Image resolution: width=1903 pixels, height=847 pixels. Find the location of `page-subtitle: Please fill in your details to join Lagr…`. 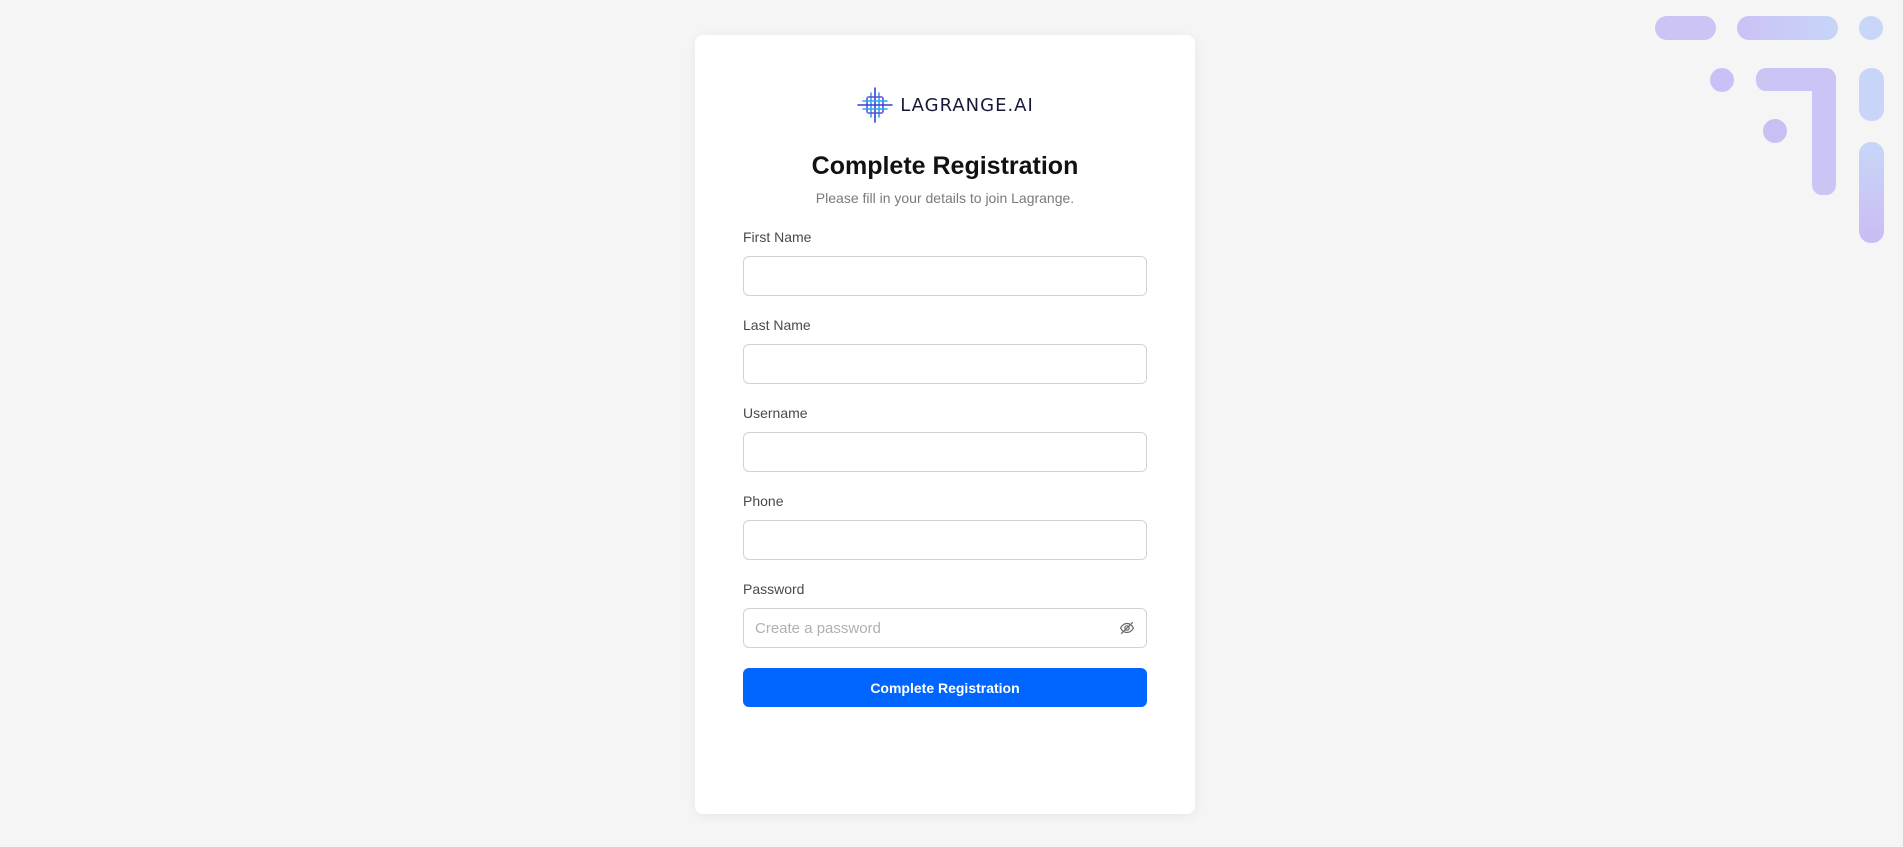

page-subtitle: Please fill in your details to join Lagr… is located at coordinates (945, 198).